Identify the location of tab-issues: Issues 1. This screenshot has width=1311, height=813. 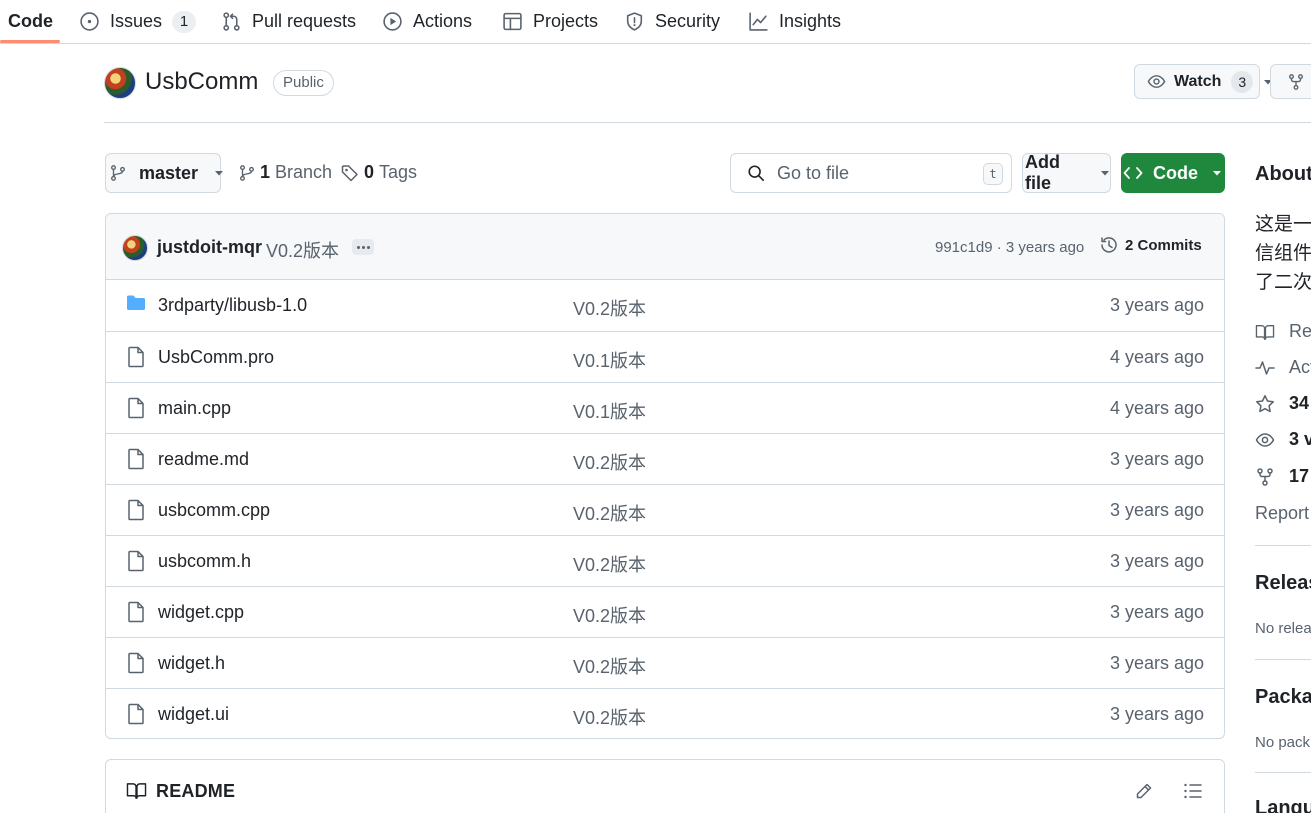
(138, 21).